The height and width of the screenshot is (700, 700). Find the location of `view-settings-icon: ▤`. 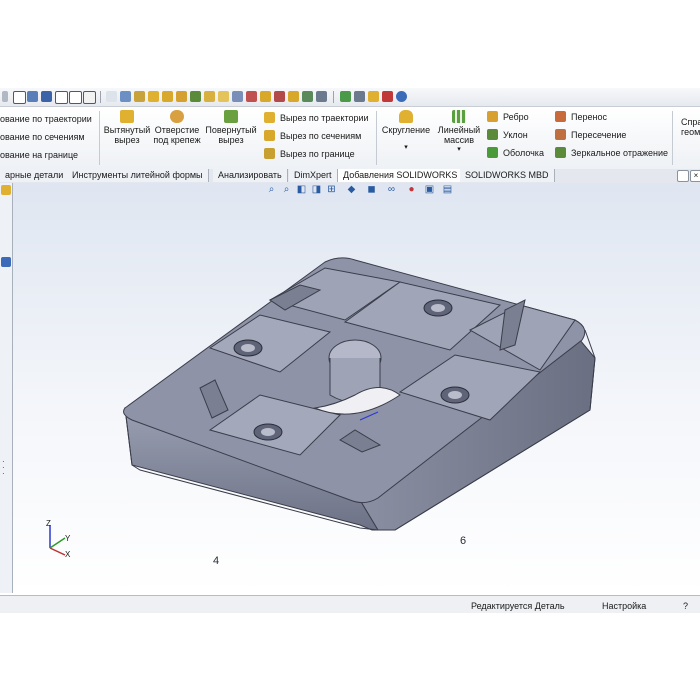

view-settings-icon: ▤ is located at coordinates (447, 189).